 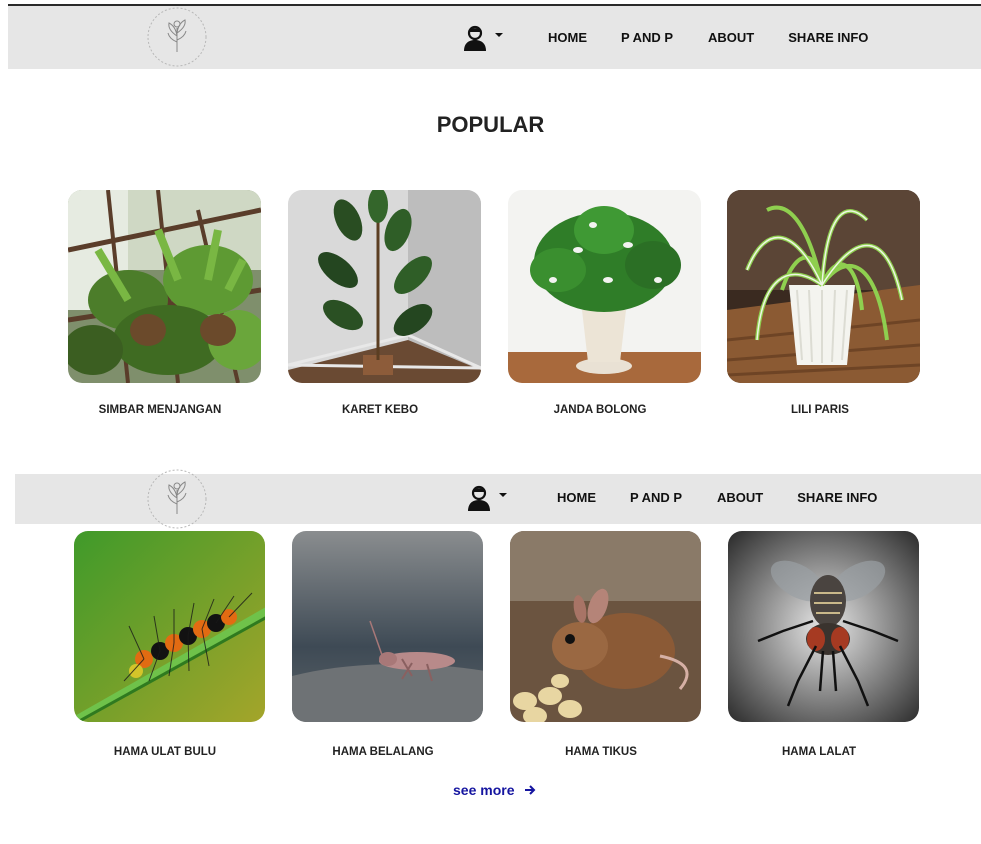 I want to click on caterpillar-image, so click(x=169, y=626).